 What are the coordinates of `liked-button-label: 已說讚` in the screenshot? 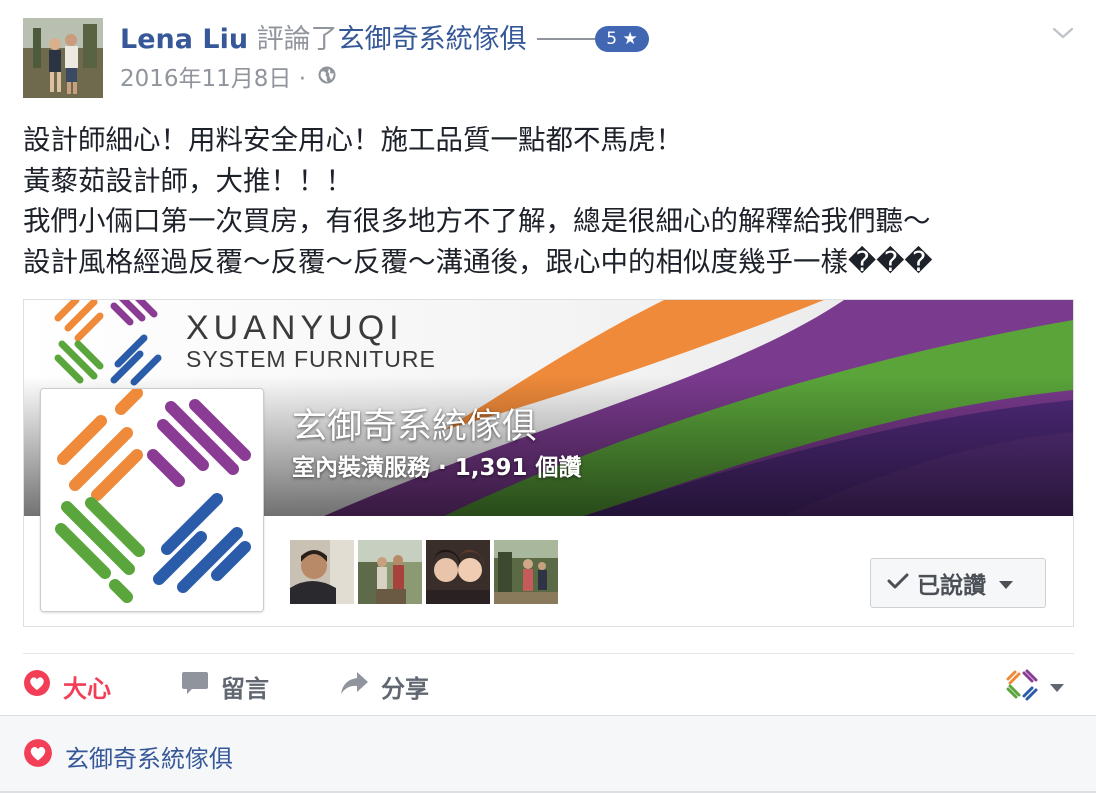 It's located at (951, 586).